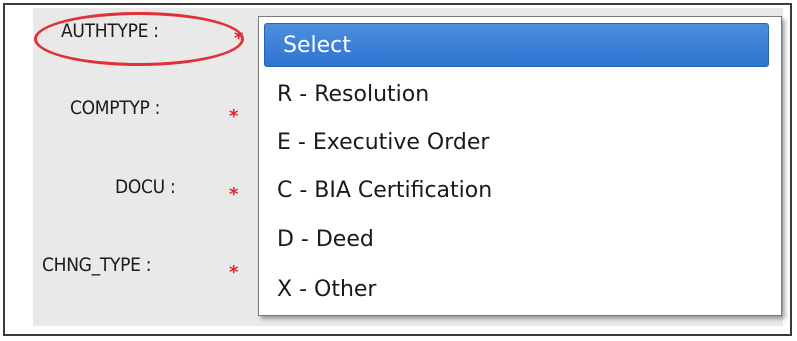 The width and height of the screenshot is (797, 341). What do you see at coordinates (516, 45) in the screenshot?
I see `option-select: Select` at bounding box center [516, 45].